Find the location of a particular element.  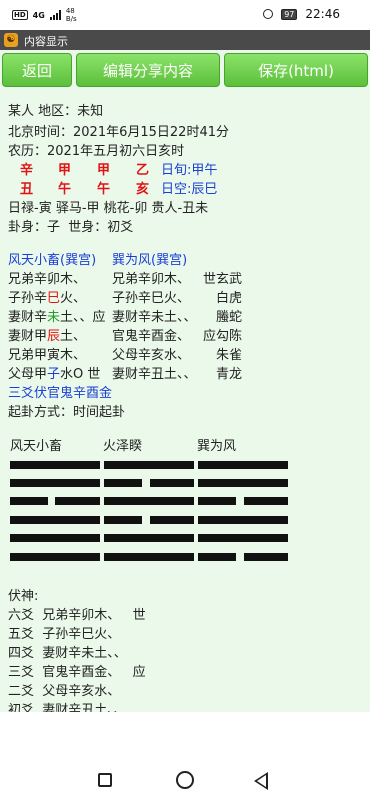

back-triangle-icon is located at coordinates (261, 781).